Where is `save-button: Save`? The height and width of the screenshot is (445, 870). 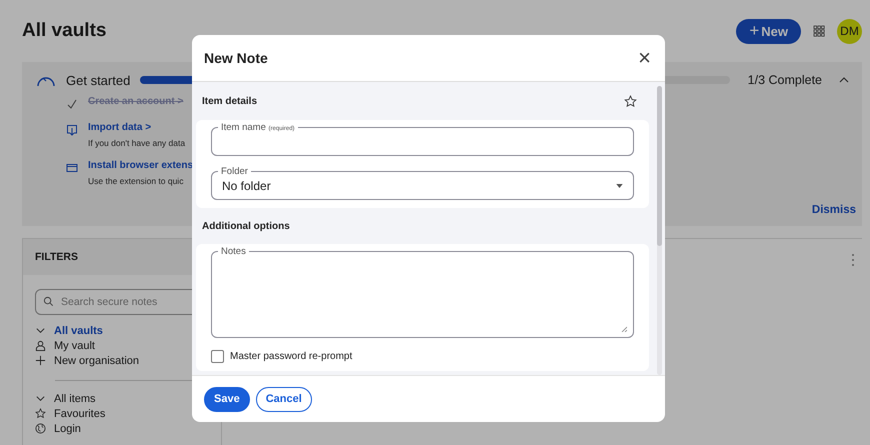
save-button: Save is located at coordinates (227, 399).